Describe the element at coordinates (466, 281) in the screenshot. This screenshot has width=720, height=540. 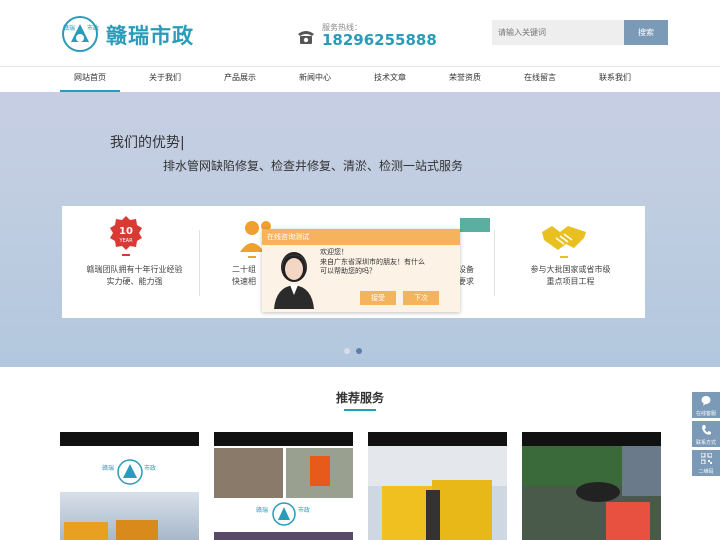
I see `advantage-line: 要求` at that location.